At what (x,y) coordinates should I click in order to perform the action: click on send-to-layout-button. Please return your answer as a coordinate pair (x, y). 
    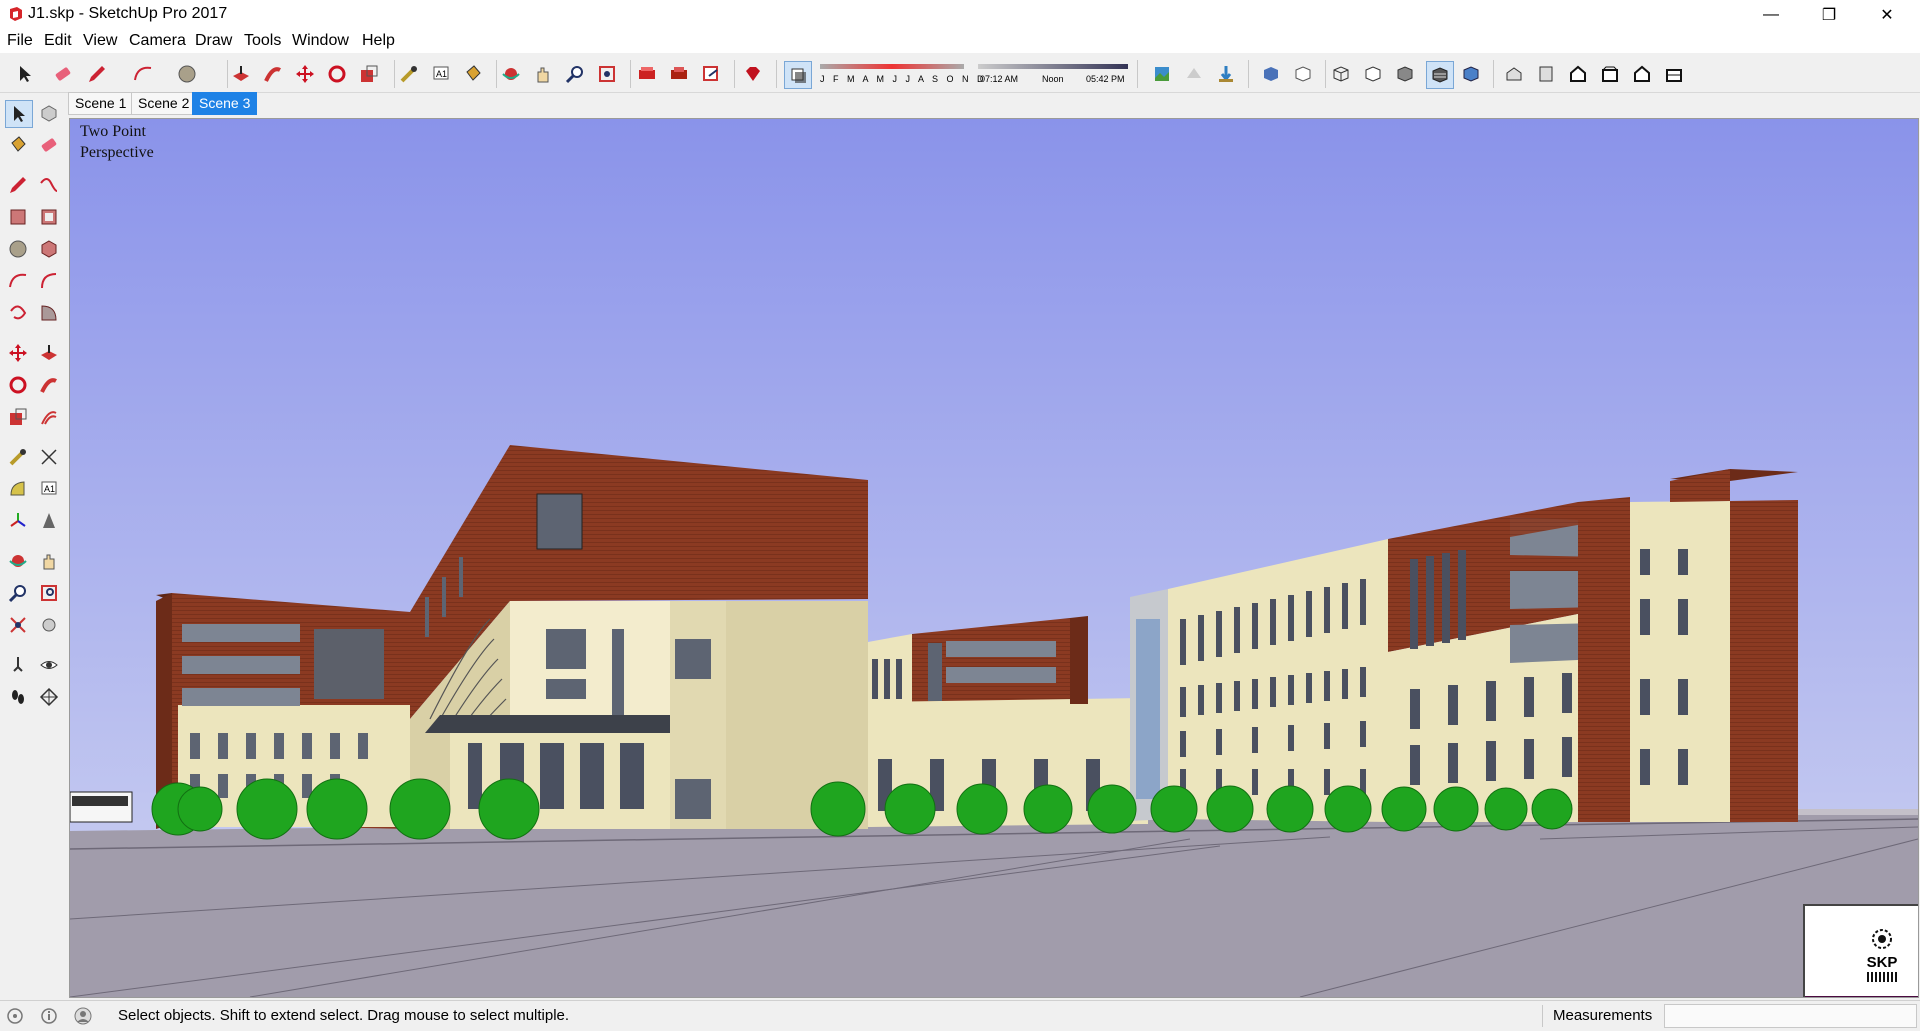
    Looking at the image, I should click on (711, 74).